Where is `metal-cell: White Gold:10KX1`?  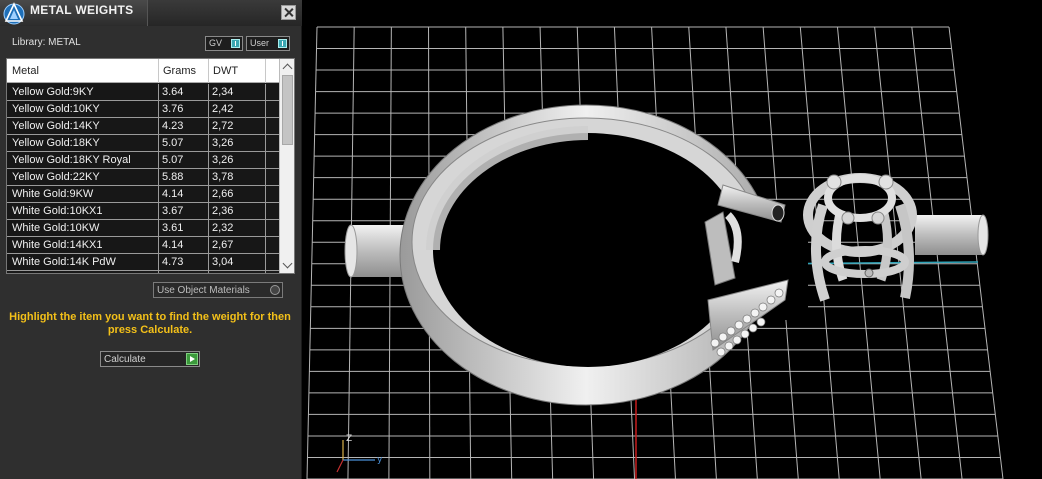
metal-cell: White Gold:10KX1 is located at coordinates (57, 211).